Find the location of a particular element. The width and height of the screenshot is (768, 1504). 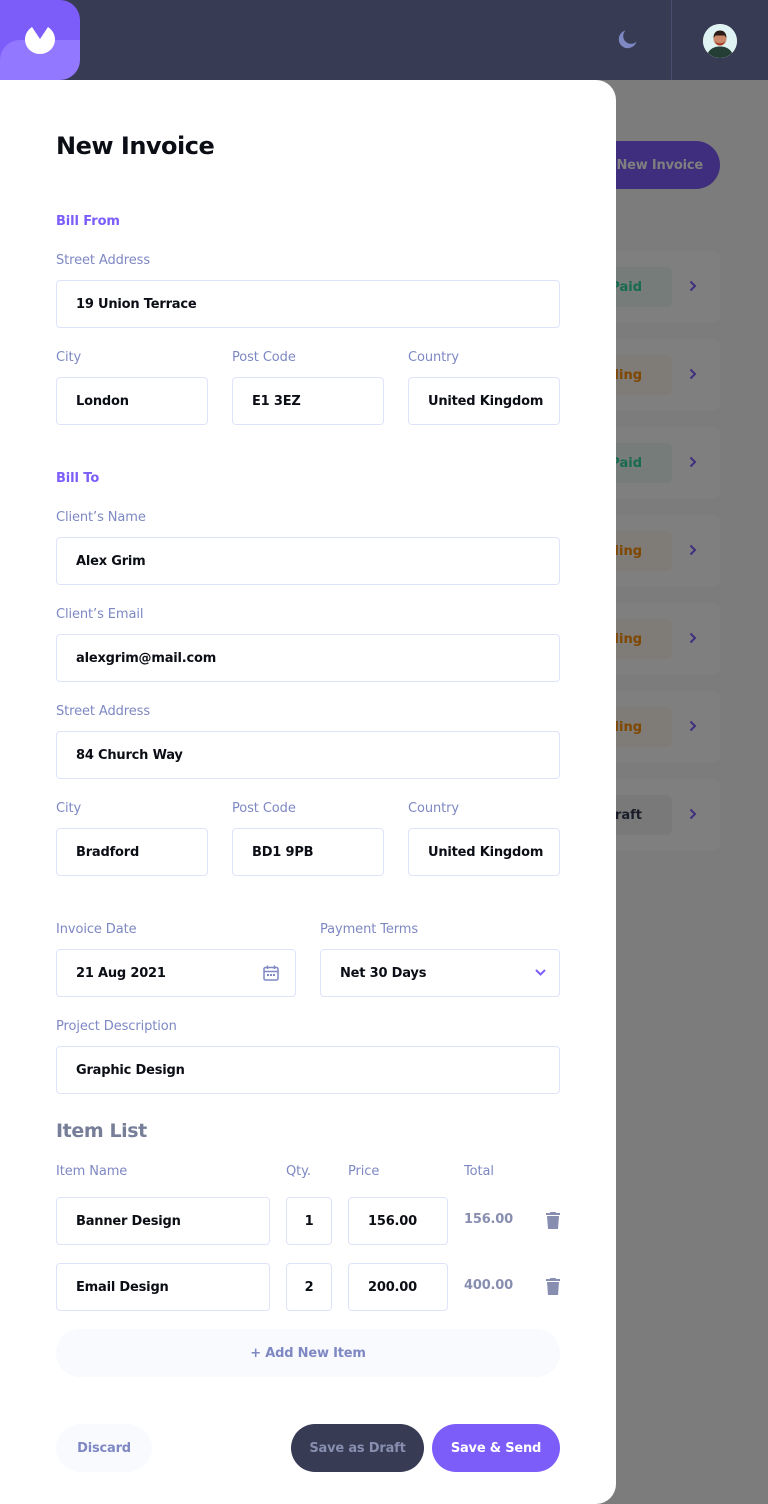

avatar-icon is located at coordinates (720, 41).